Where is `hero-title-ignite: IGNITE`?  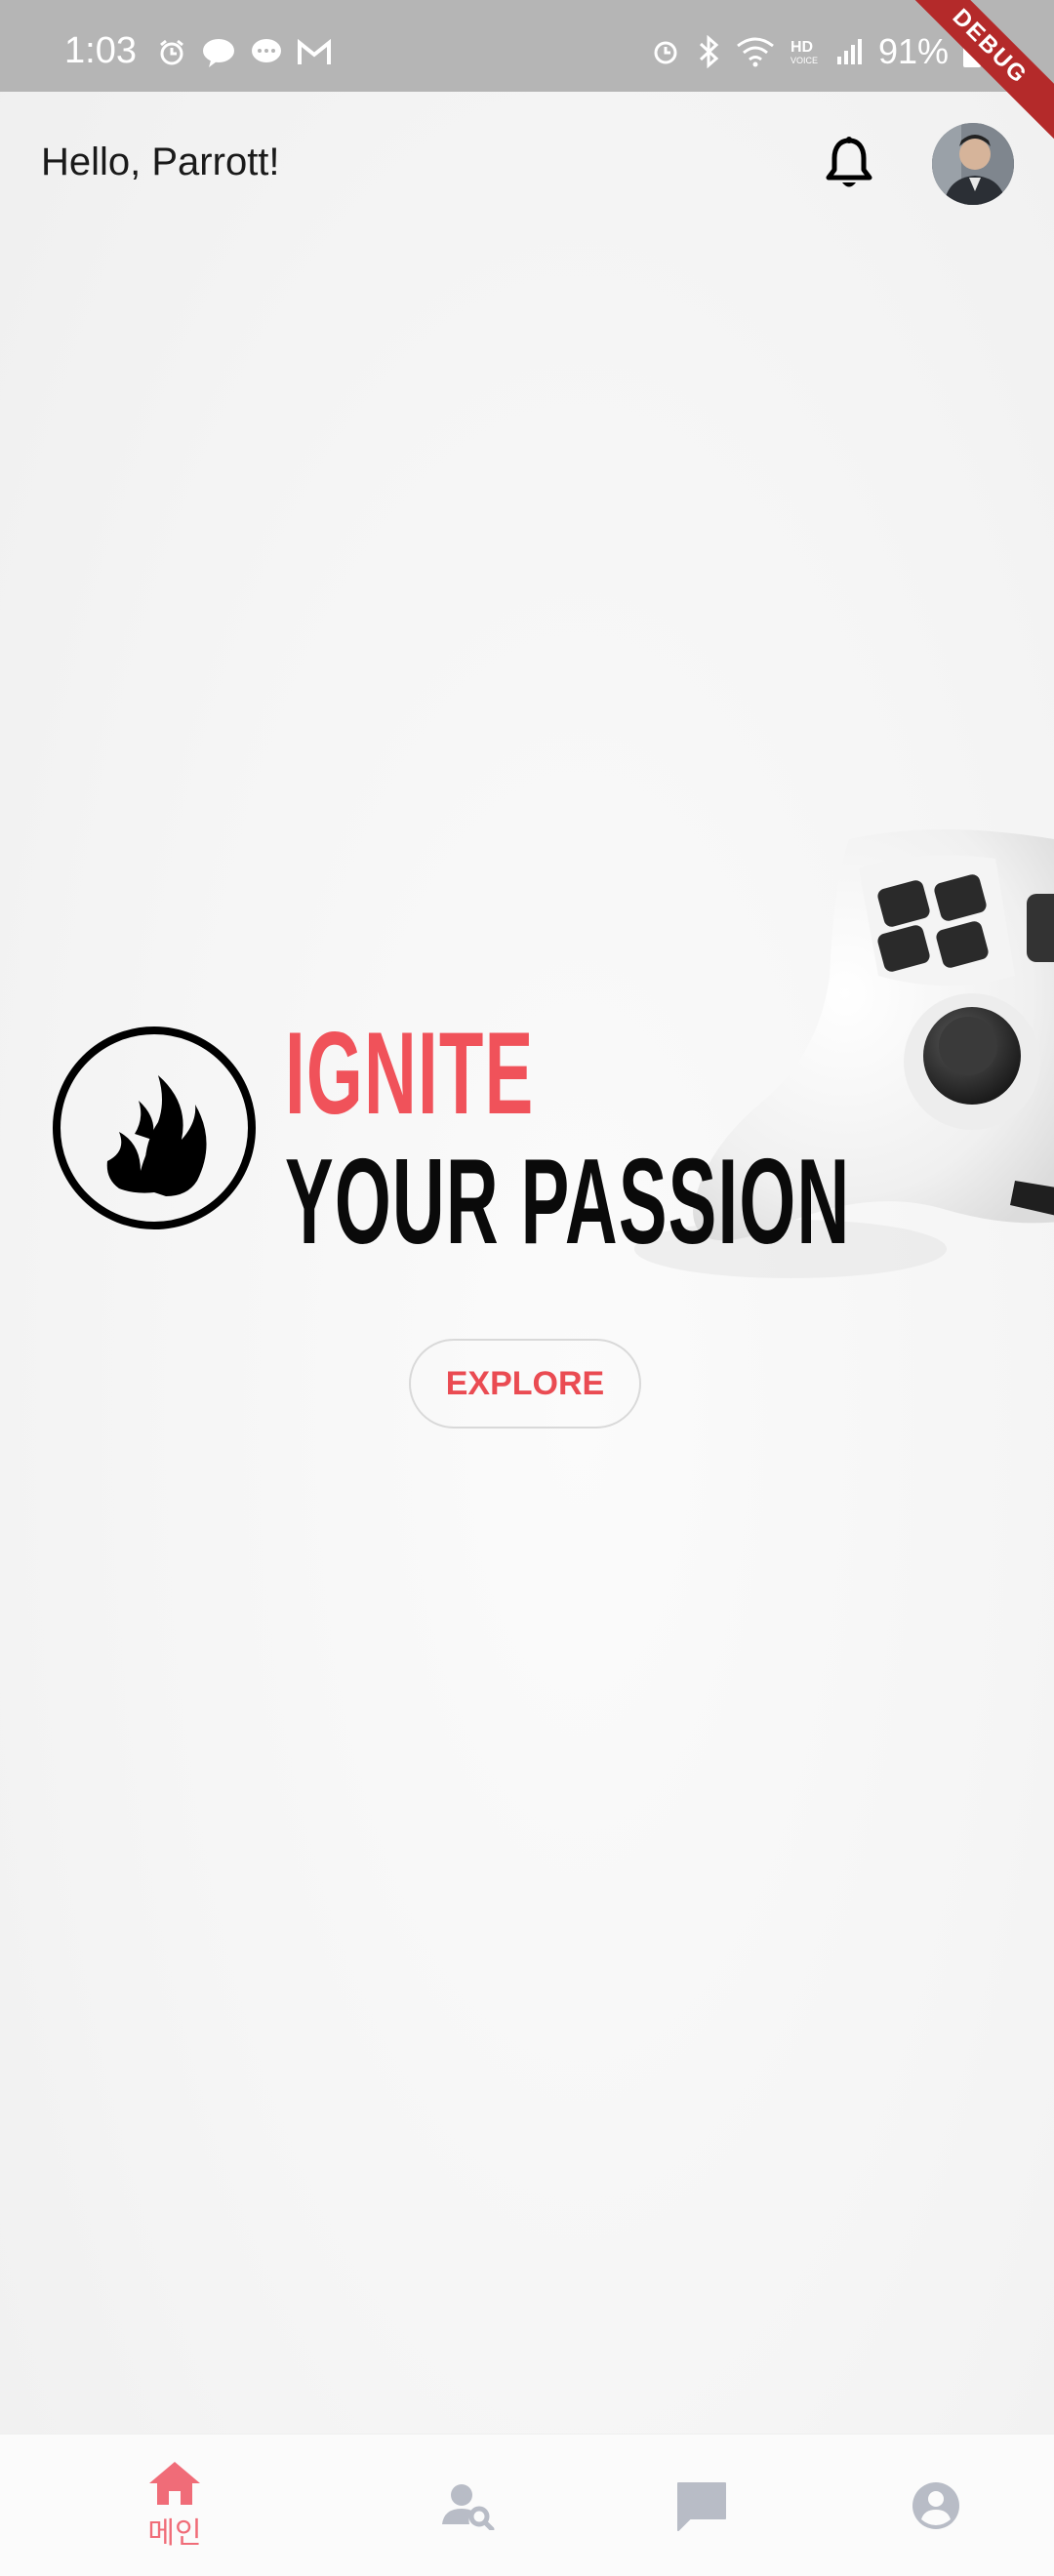
hero-title-ignite: IGNITE is located at coordinates (410, 1073).